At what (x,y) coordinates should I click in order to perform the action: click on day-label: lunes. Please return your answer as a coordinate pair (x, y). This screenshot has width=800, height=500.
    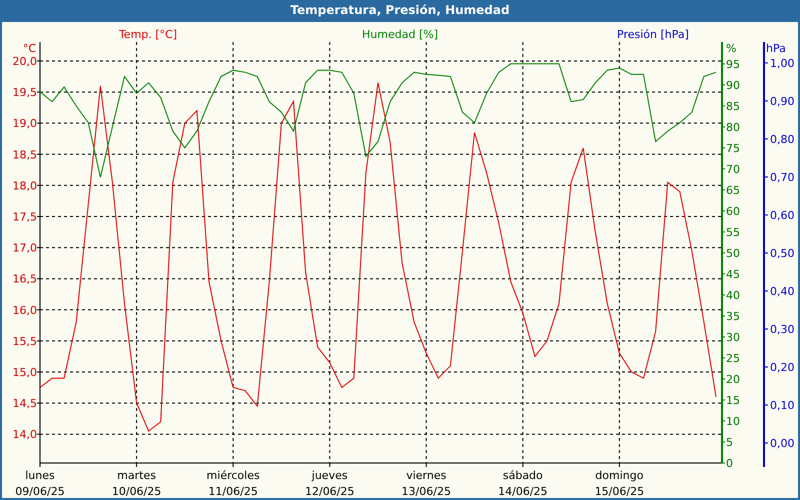
    Looking at the image, I should click on (40, 475).